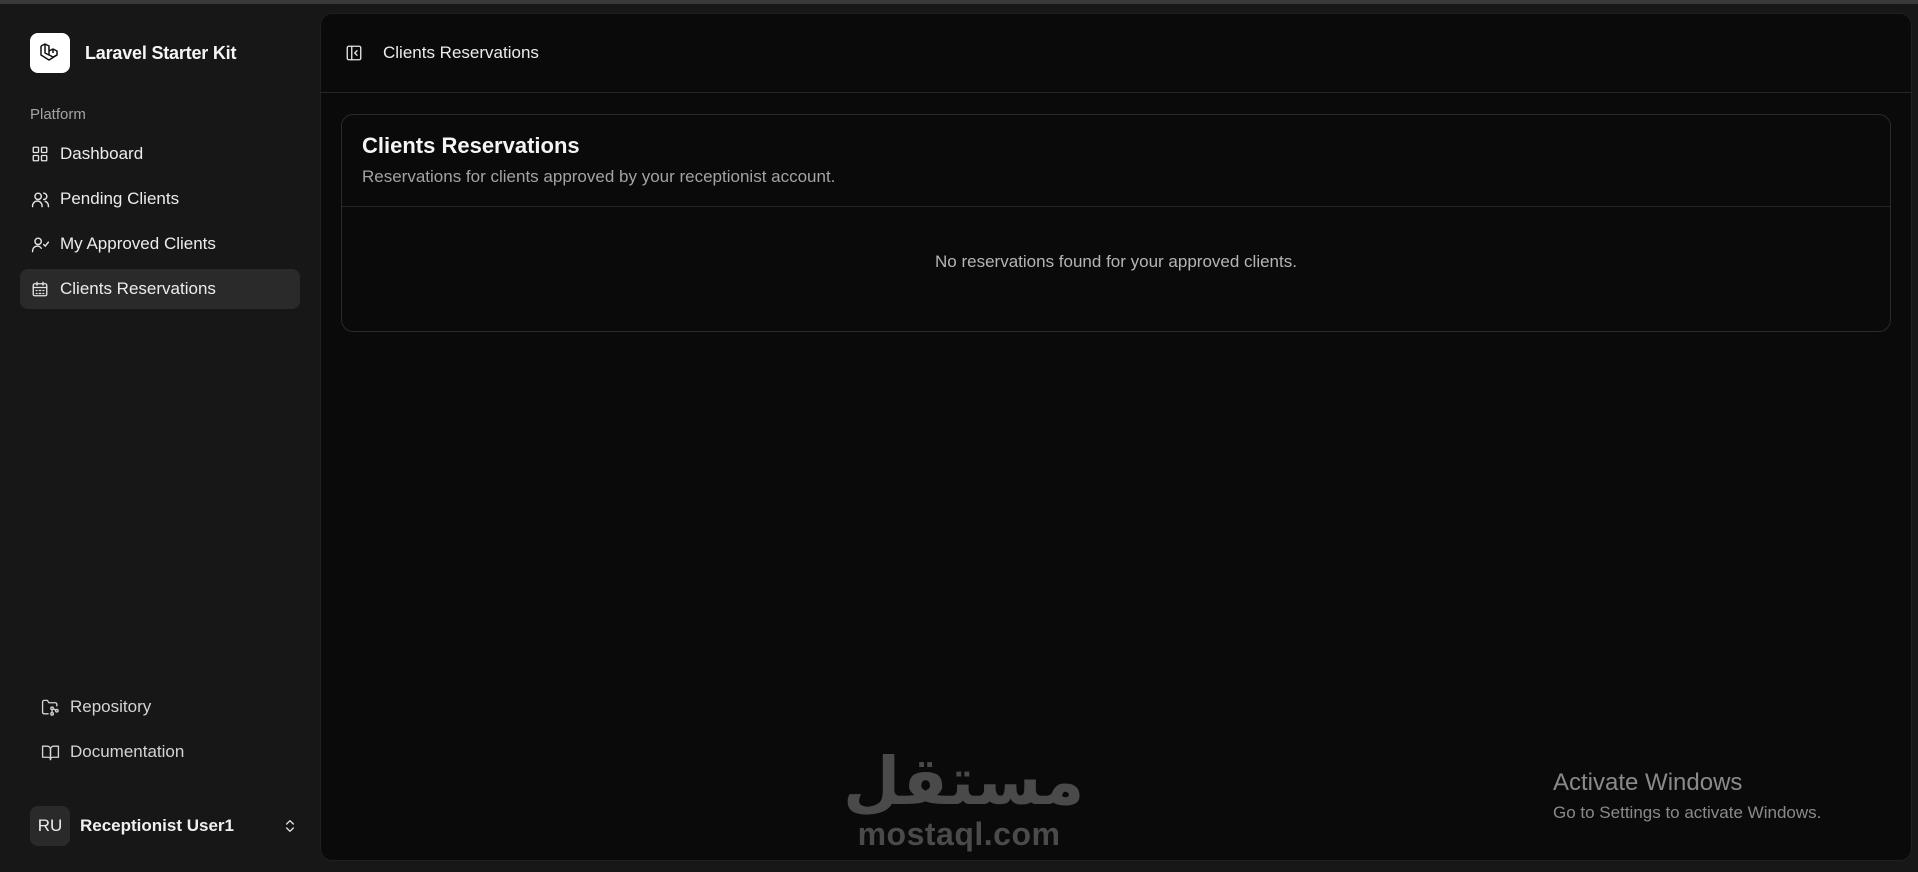  I want to click on sidebar-item-dashboard: Dashboard, so click(160, 154).